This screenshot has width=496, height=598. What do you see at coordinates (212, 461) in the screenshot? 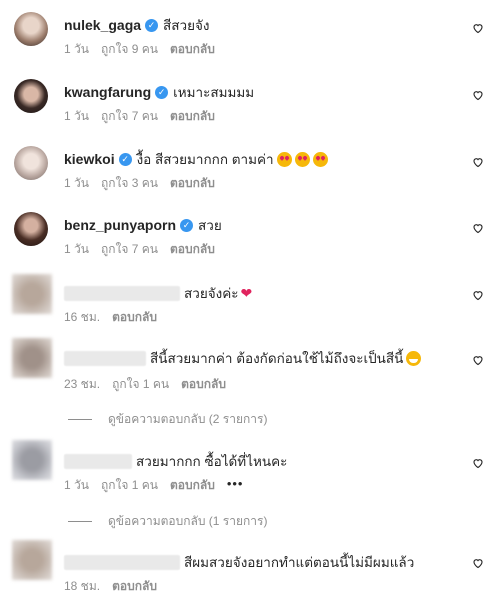
I see `comment-text: สวยมากกก ซื้อได้ที่ไหนคะ` at bounding box center [212, 461].